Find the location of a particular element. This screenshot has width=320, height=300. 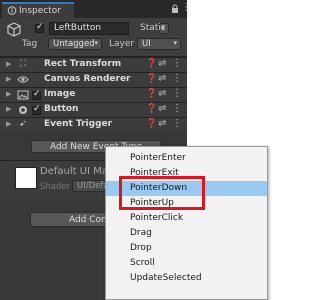

layer-value: UI is located at coordinates (146, 44).